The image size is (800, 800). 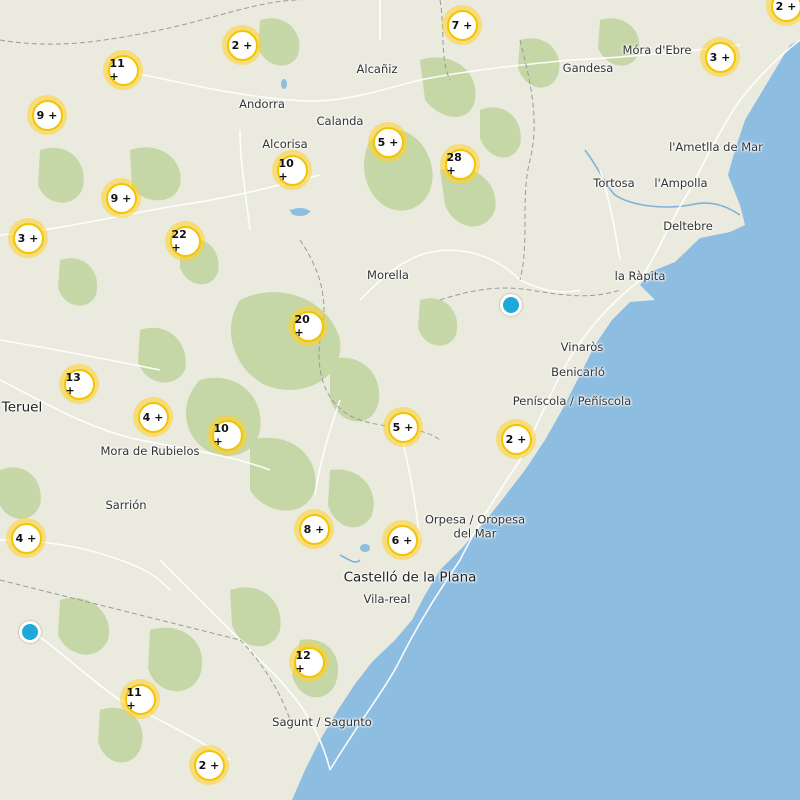 What do you see at coordinates (322, 721) in the screenshot?
I see `place-label-sagunt: Sagunt / Sagunto` at bounding box center [322, 721].